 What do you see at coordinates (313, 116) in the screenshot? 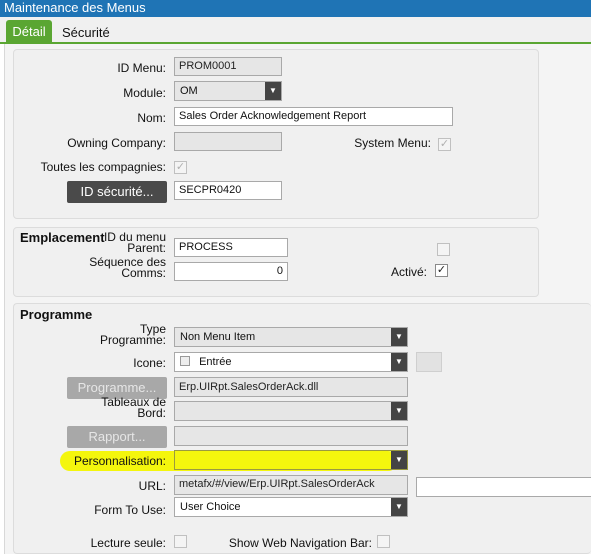
I see `nom-field: Sales Order Acknowledgement Report` at bounding box center [313, 116].